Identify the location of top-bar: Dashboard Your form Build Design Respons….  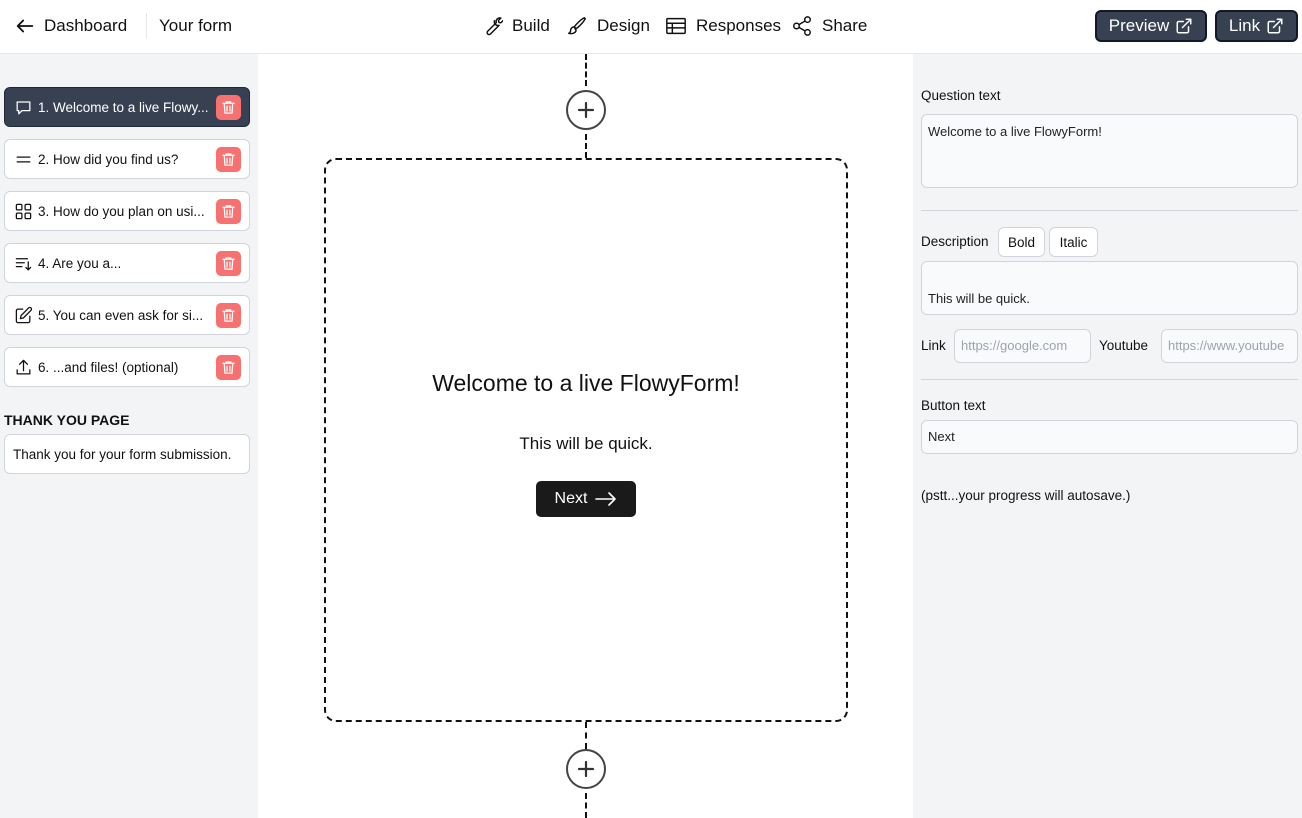
(651, 27).